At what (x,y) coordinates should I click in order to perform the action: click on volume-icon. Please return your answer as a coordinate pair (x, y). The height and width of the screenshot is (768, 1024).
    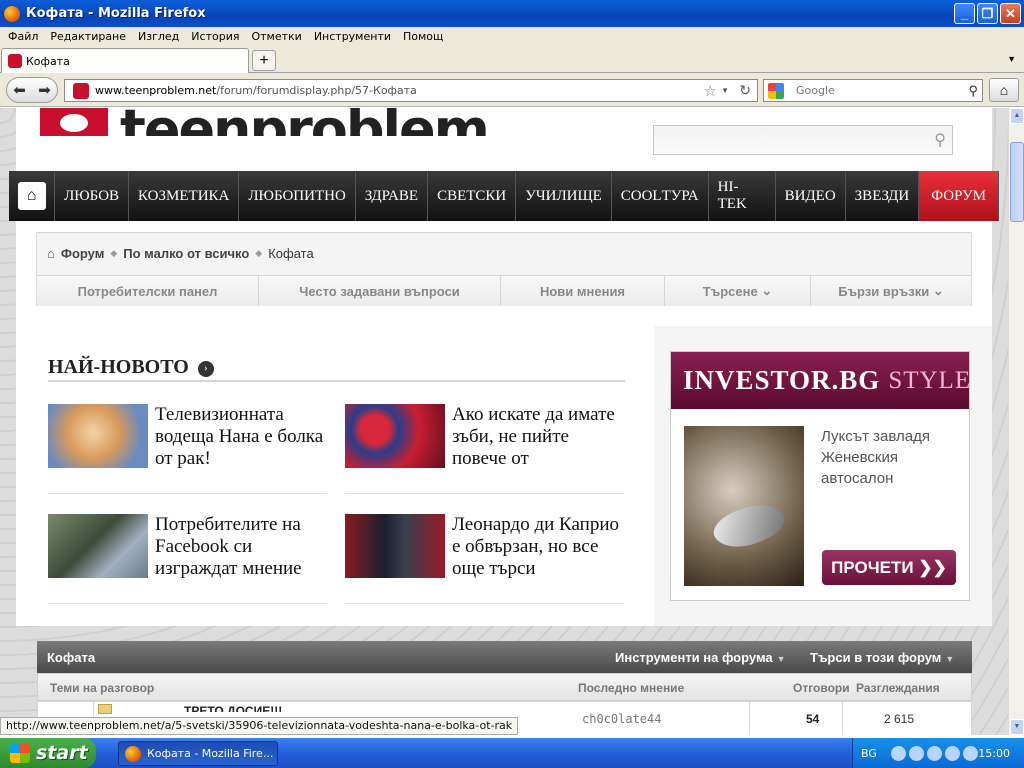
    Looking at the image, I should click on (934, 753).